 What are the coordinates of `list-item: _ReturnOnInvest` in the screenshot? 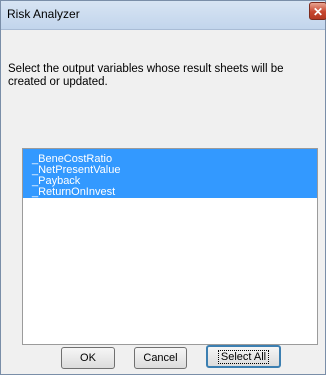 It's located at (170, 192).